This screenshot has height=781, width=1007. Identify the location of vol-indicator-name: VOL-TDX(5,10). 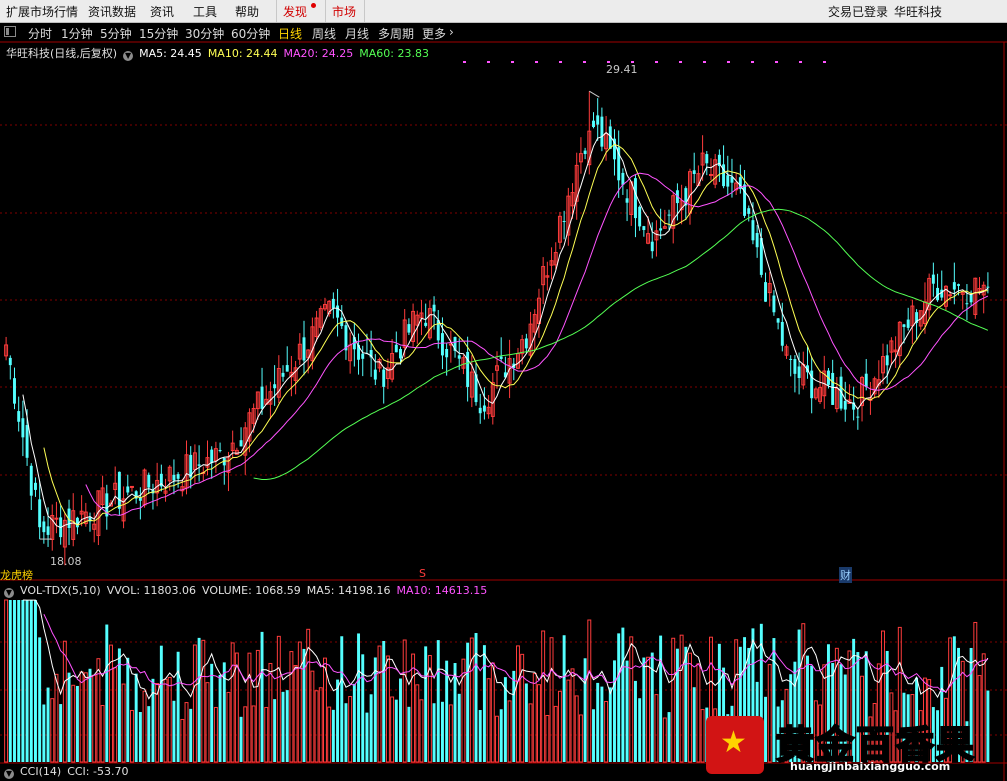
(60, 590).